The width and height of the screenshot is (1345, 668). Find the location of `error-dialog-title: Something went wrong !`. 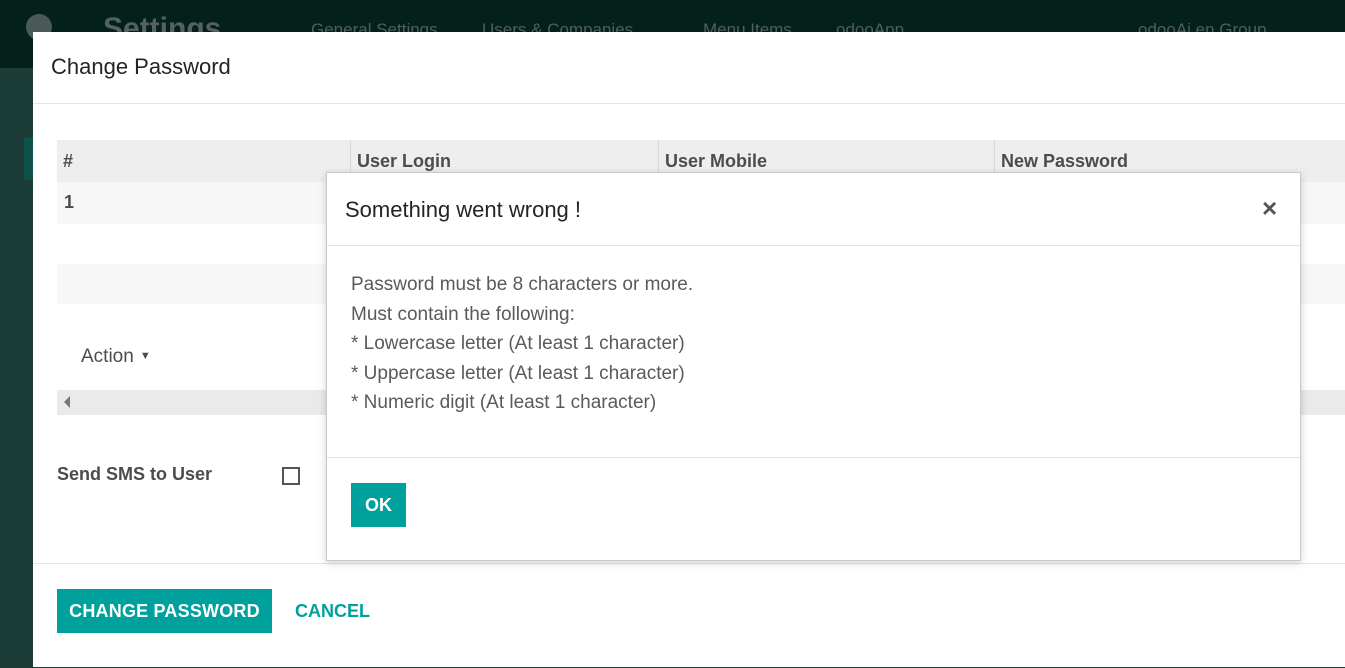

error-dialog-title: Something went wrong ! is located at coordinates (463, 209).